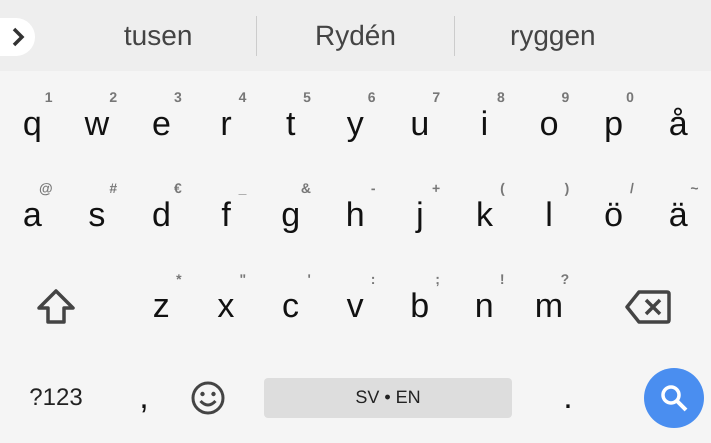  I want to click on key: g &, so click(290, 216).